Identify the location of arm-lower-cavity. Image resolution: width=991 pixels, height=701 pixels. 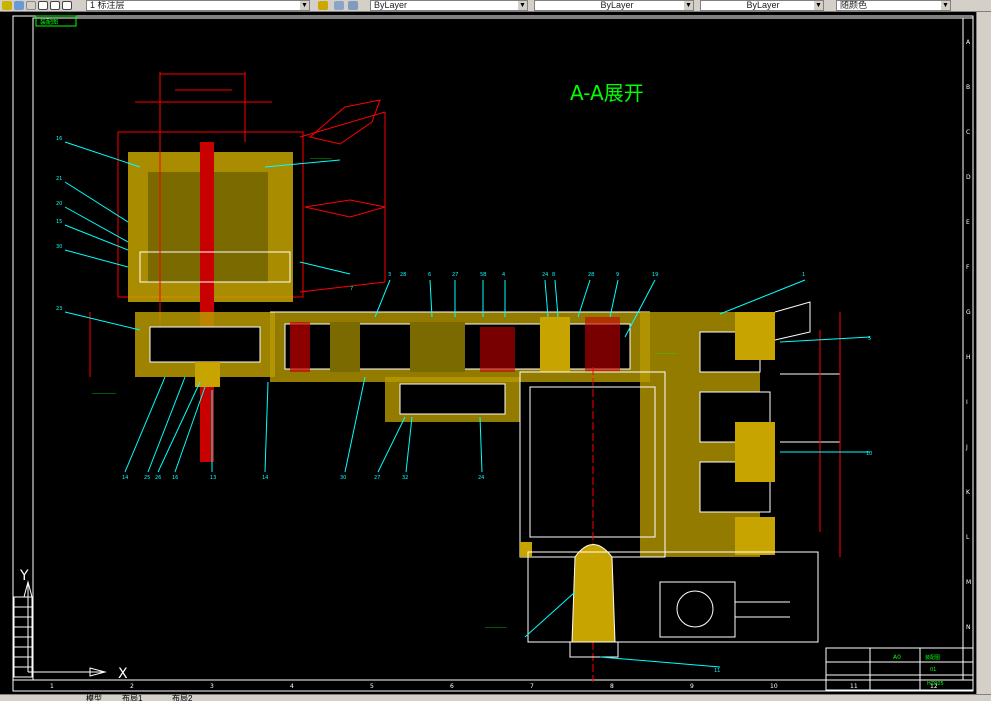
(452, 399).